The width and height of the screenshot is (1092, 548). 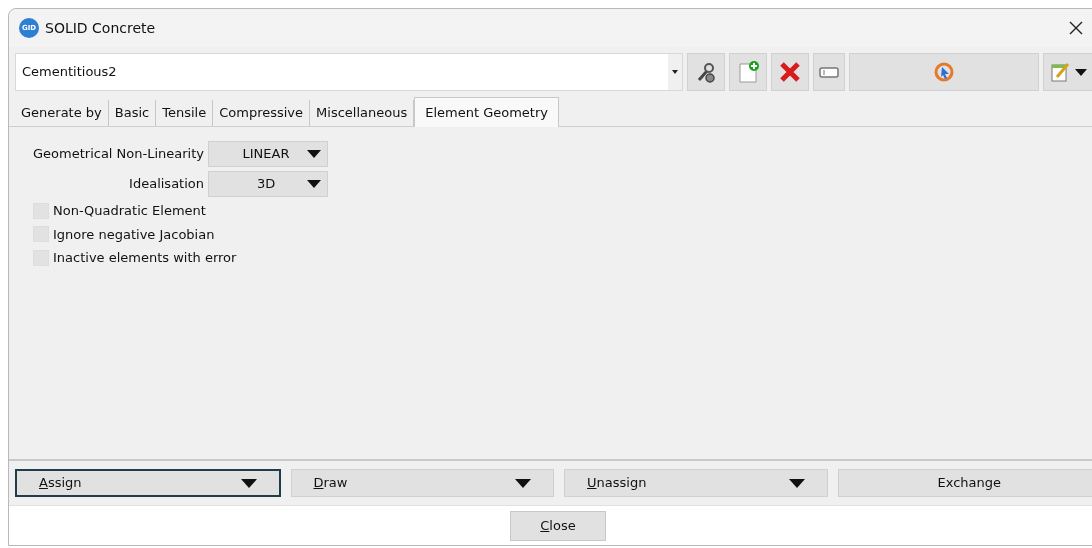 What do you see at coordinates (268, 154) in the screenshot?
I see `dropdown: LINEAR` at bounding box center [268, 154].